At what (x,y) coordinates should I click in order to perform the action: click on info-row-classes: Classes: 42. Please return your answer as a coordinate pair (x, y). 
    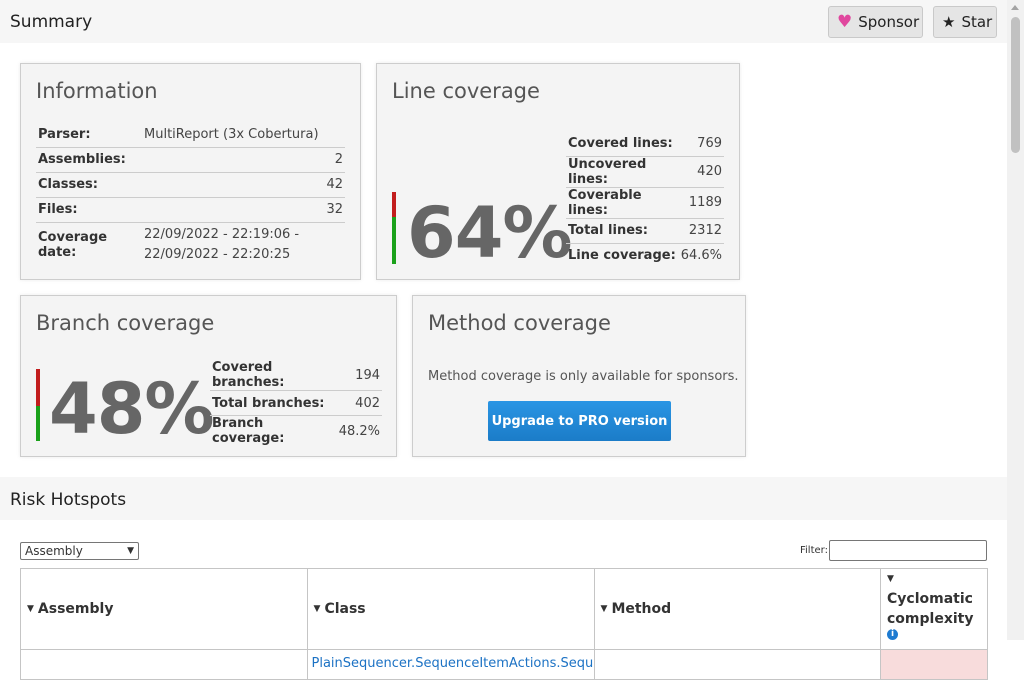
    Looking at the image, I should click on (190, 185).